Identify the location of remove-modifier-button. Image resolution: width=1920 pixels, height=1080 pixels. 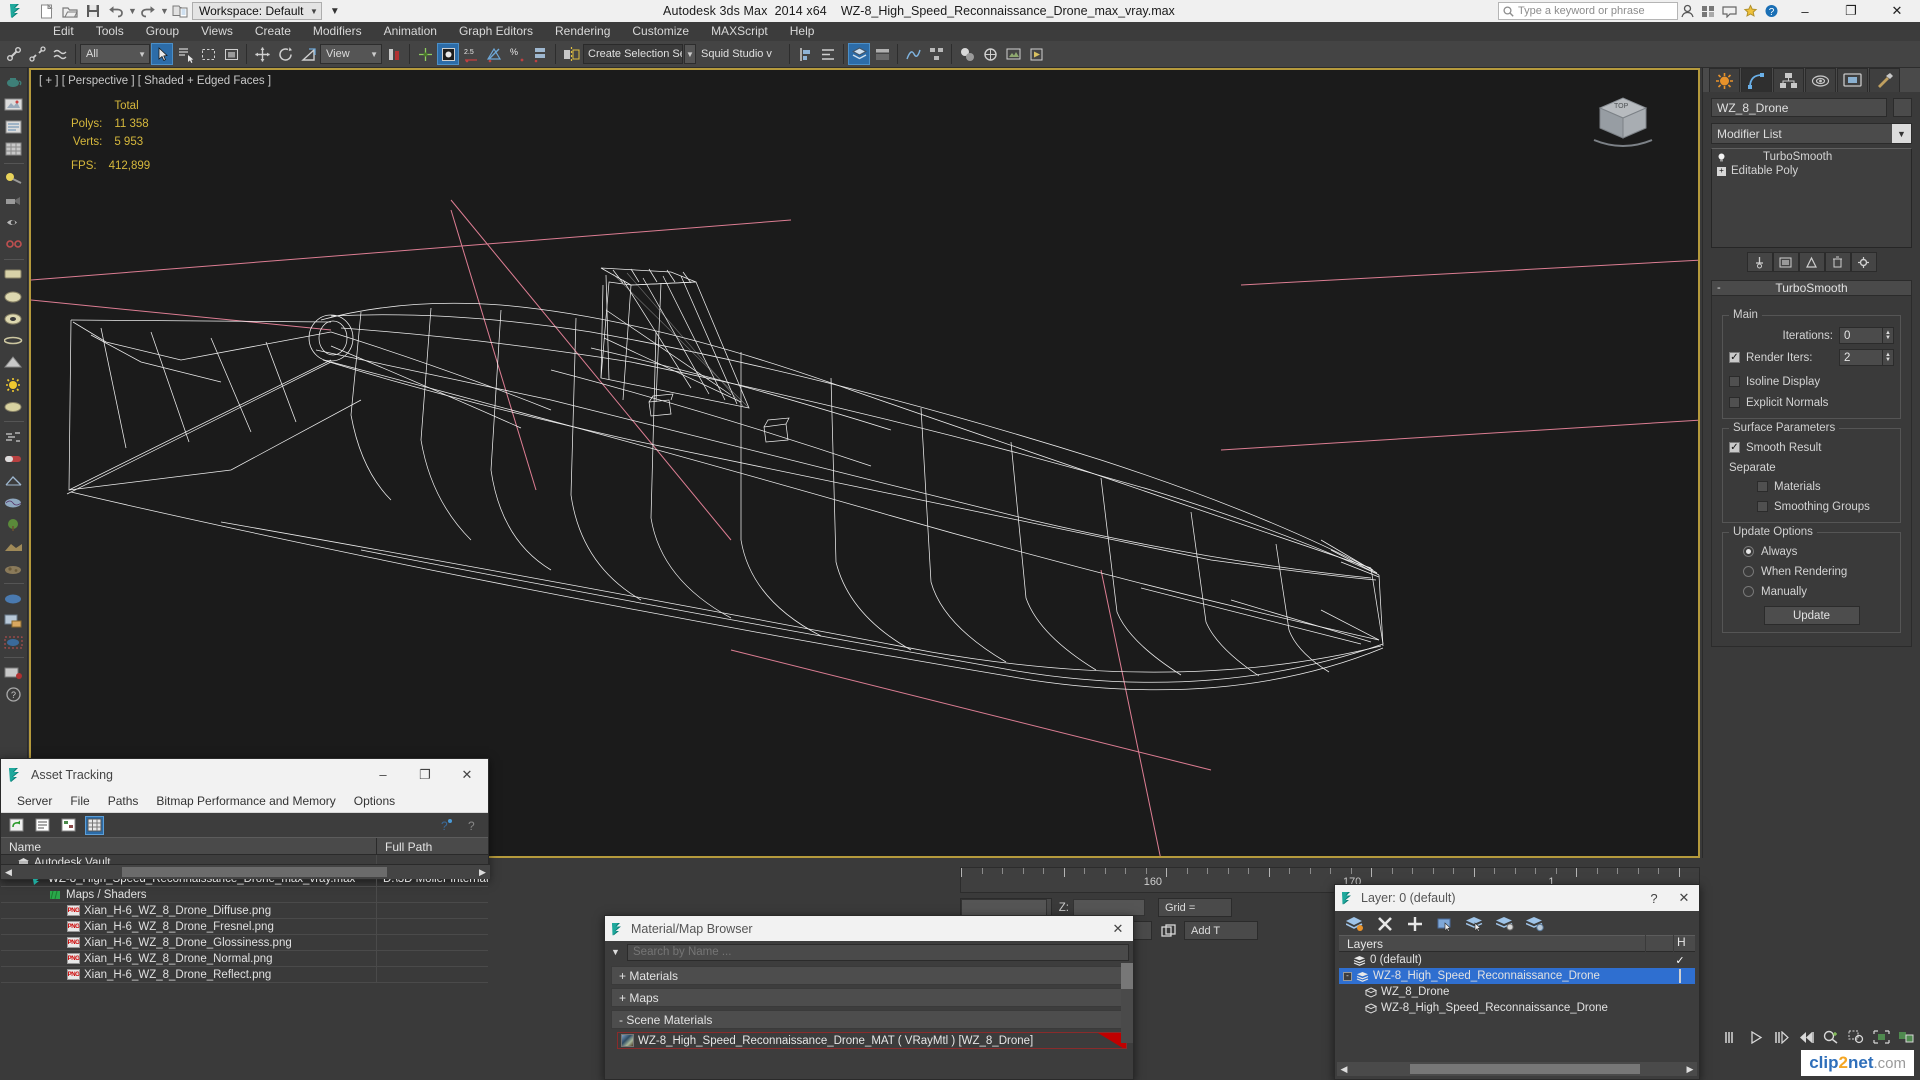
(1837, 262).